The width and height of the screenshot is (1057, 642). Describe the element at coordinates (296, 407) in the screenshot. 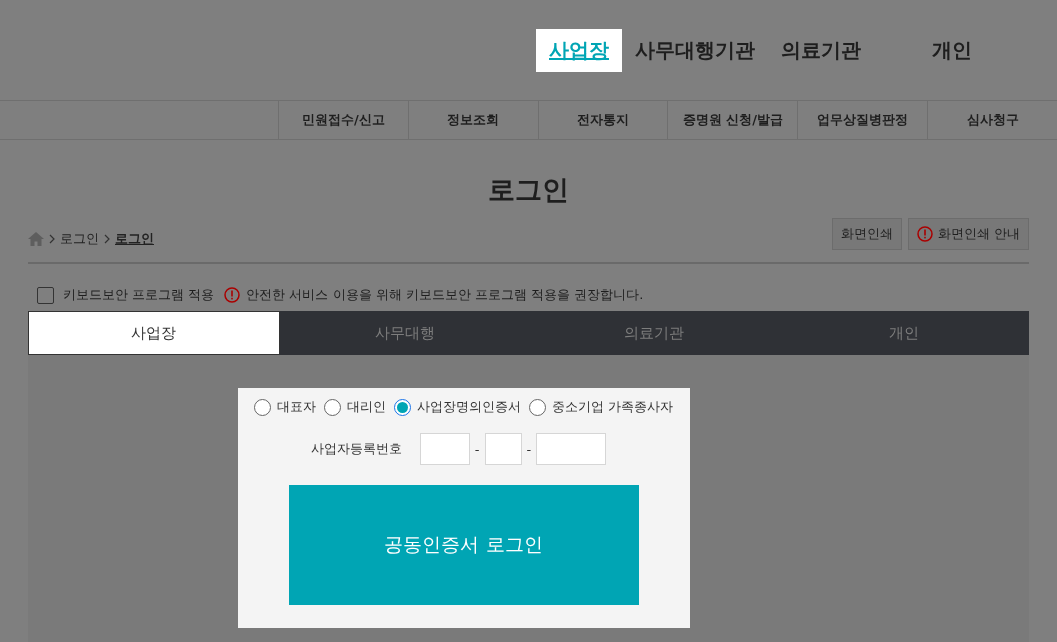

I see `radio-label: 대표자` at that location.